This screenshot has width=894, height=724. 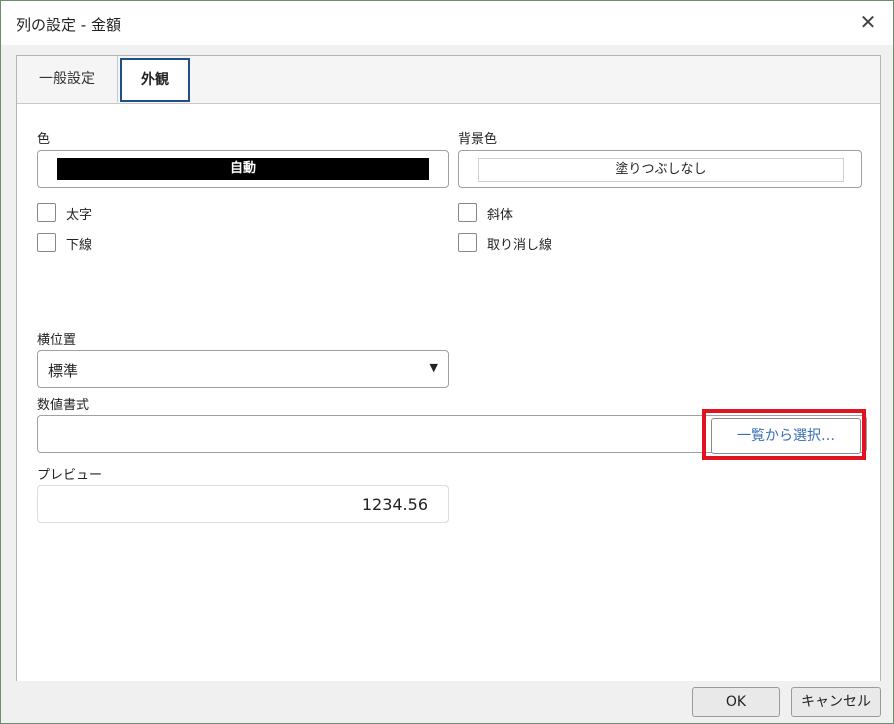 What do you see at coordinates (63, 405) in the screenshot?
I see `number-format-label: 数値書式` at bounding box center [63, 405].